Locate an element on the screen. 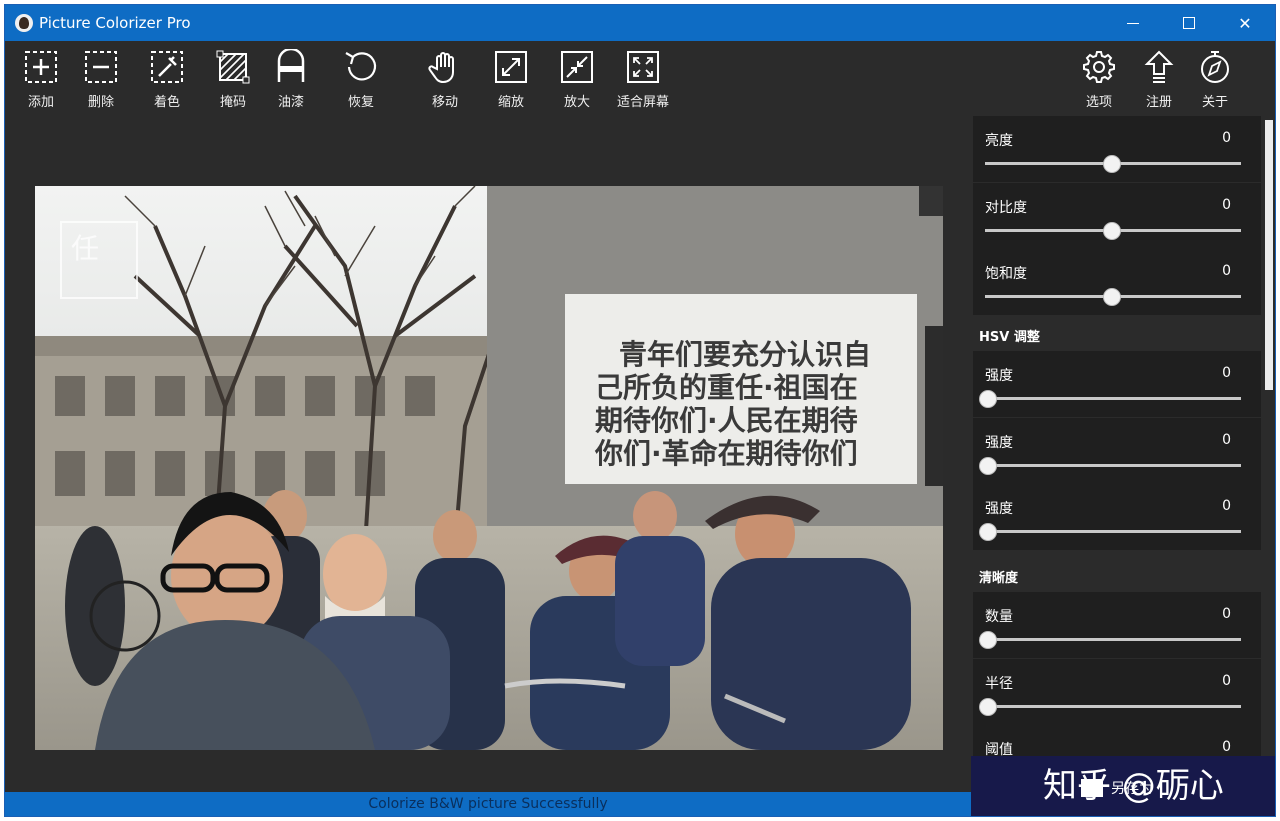 The image size is (1280, 821). close-button: ✕ is located at coordinates (1245, 23).